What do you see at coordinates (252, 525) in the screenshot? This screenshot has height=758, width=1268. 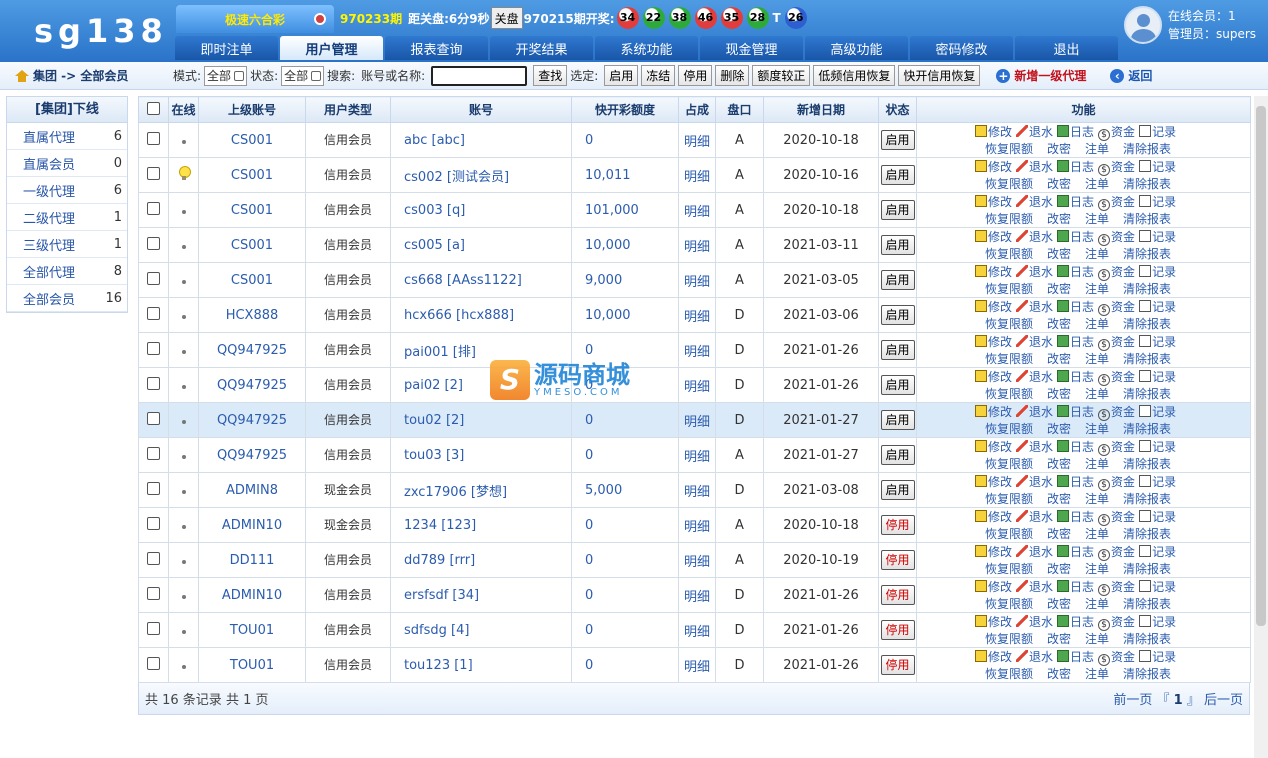 I see `parent-account: ADMIN10` at bounding box center [252, 525].